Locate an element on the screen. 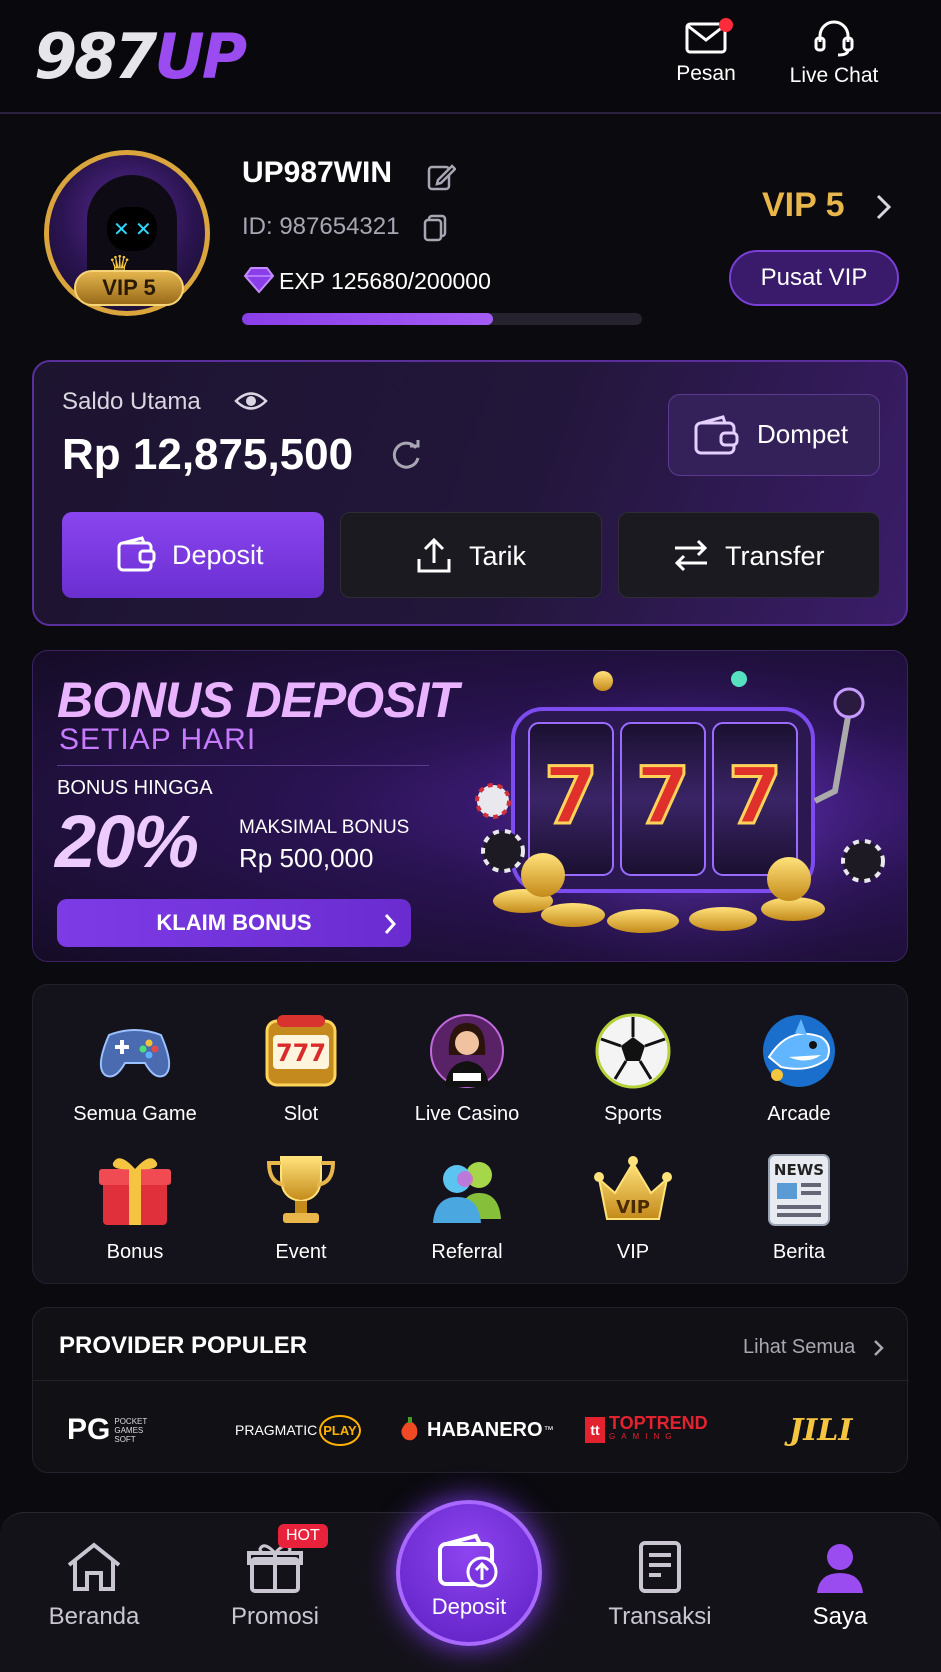 This screenshot has height=1672, width=941. shark-icon is located at coordinates (799, 1051).